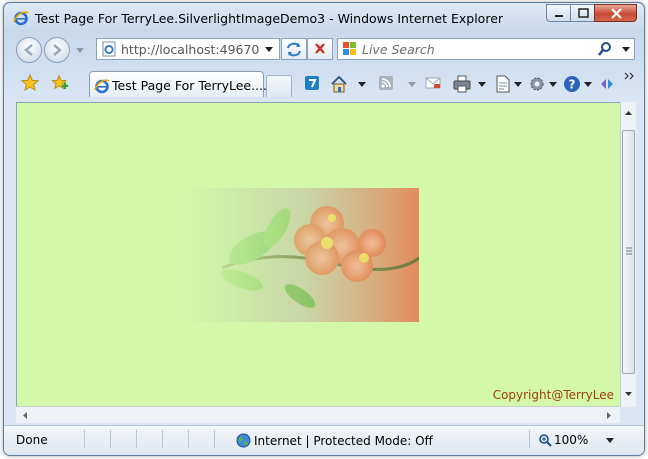 Image resolution: width=648 pixels, height=459 pixels. I want to click on zoom-magnifier-icon, so click(545, 440).